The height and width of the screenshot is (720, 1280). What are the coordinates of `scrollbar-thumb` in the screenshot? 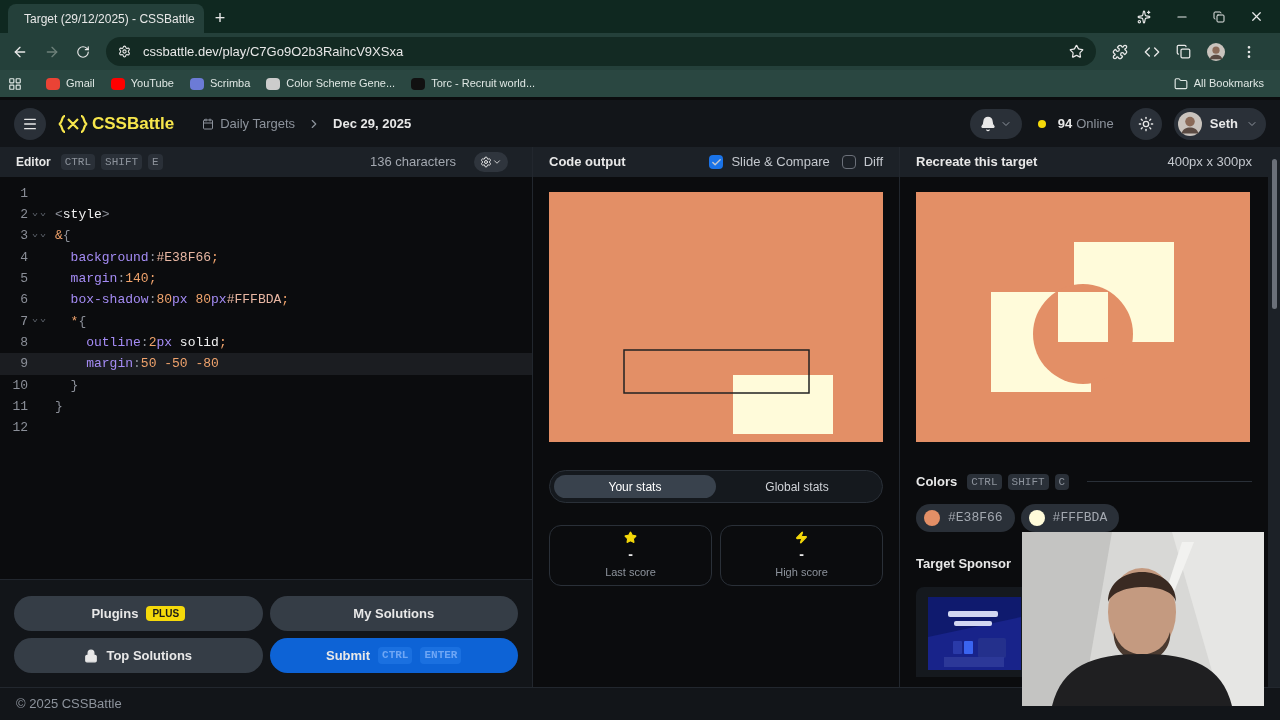 It's located at (1274, 234).